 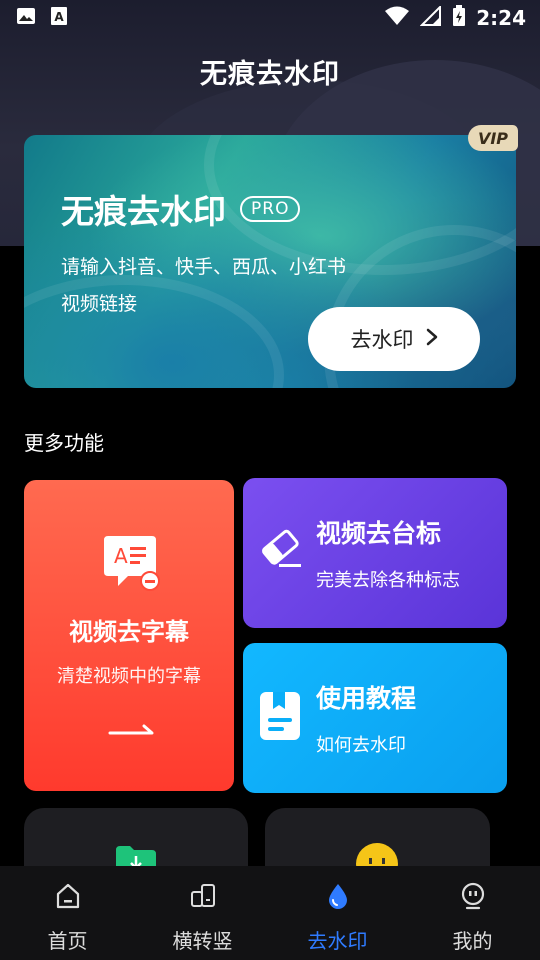 What do you see at coordinates (379, 533) in the screenshot?
I see `card-remove-logo-title: 视频去台标` at bounding box center [379, 533].